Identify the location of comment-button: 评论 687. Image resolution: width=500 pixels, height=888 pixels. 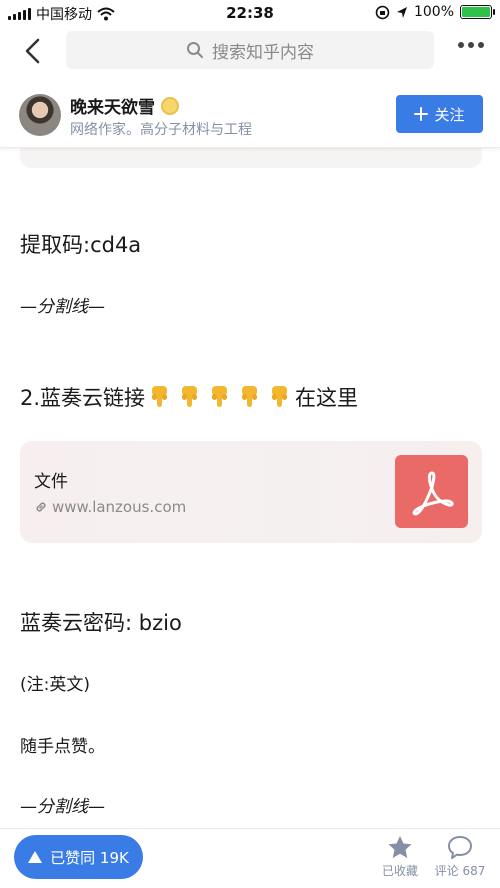
(460, 857).